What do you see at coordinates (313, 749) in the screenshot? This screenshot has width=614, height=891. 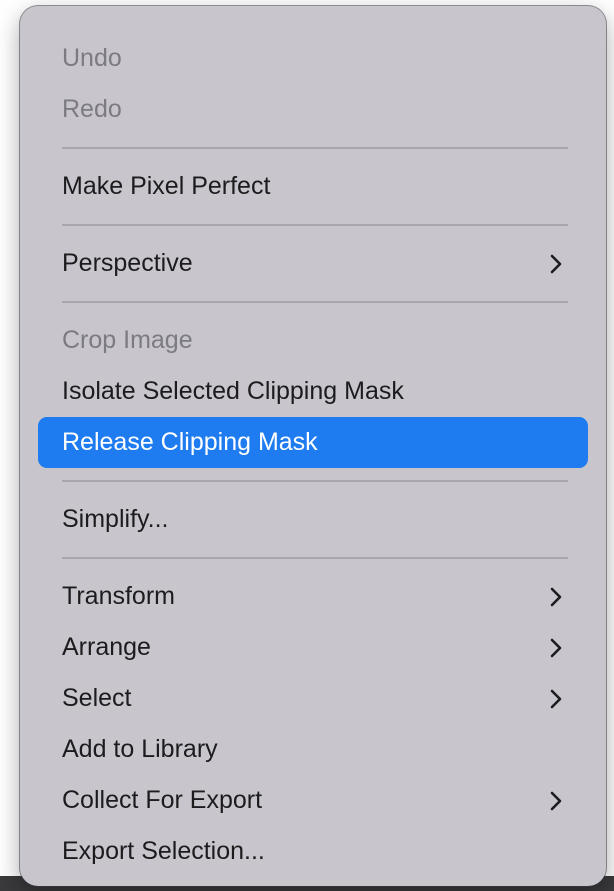 I see `menu-item-add-to-library: Add to Library` at bounding box center [313, 749].